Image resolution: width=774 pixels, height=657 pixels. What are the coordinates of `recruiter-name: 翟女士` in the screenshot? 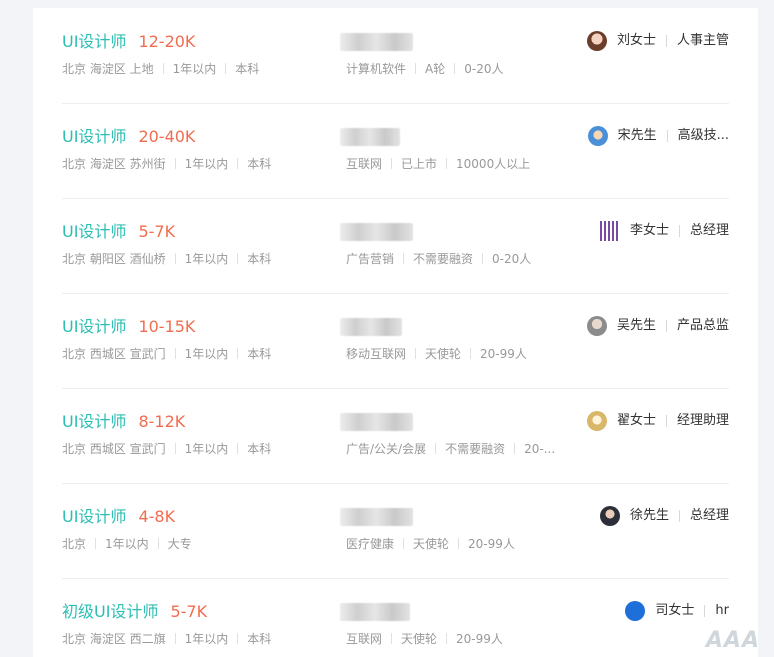 It's located at (636, 420).